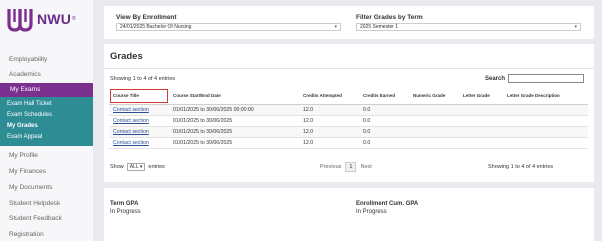  What do you see at coordinates (35, 218) in the screenshot?
I see `sidebar-item-student-feedback: Student Feedback` at bounding box center [35, 218].